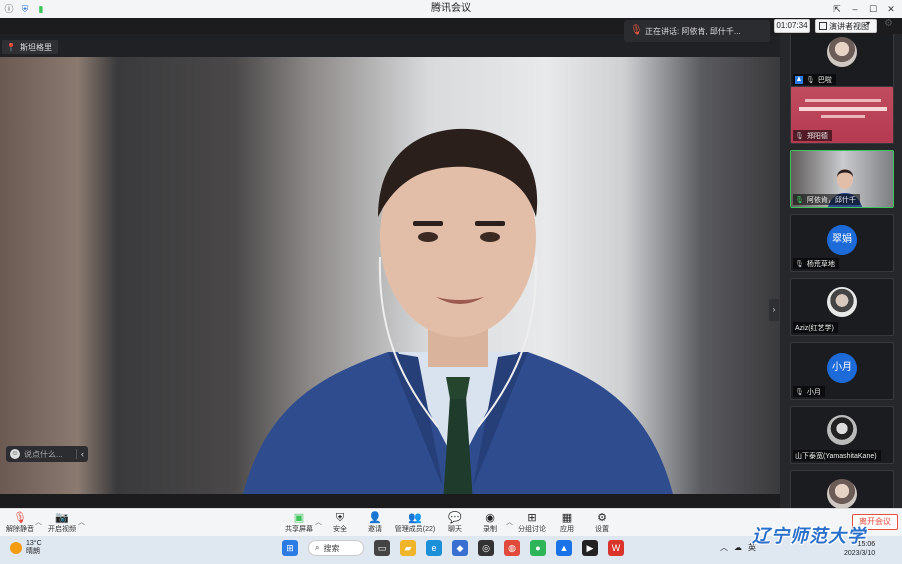 This screenshot has width=902, height=564. I want to click on participant-name: 杨荒草地, so click(820, 264).